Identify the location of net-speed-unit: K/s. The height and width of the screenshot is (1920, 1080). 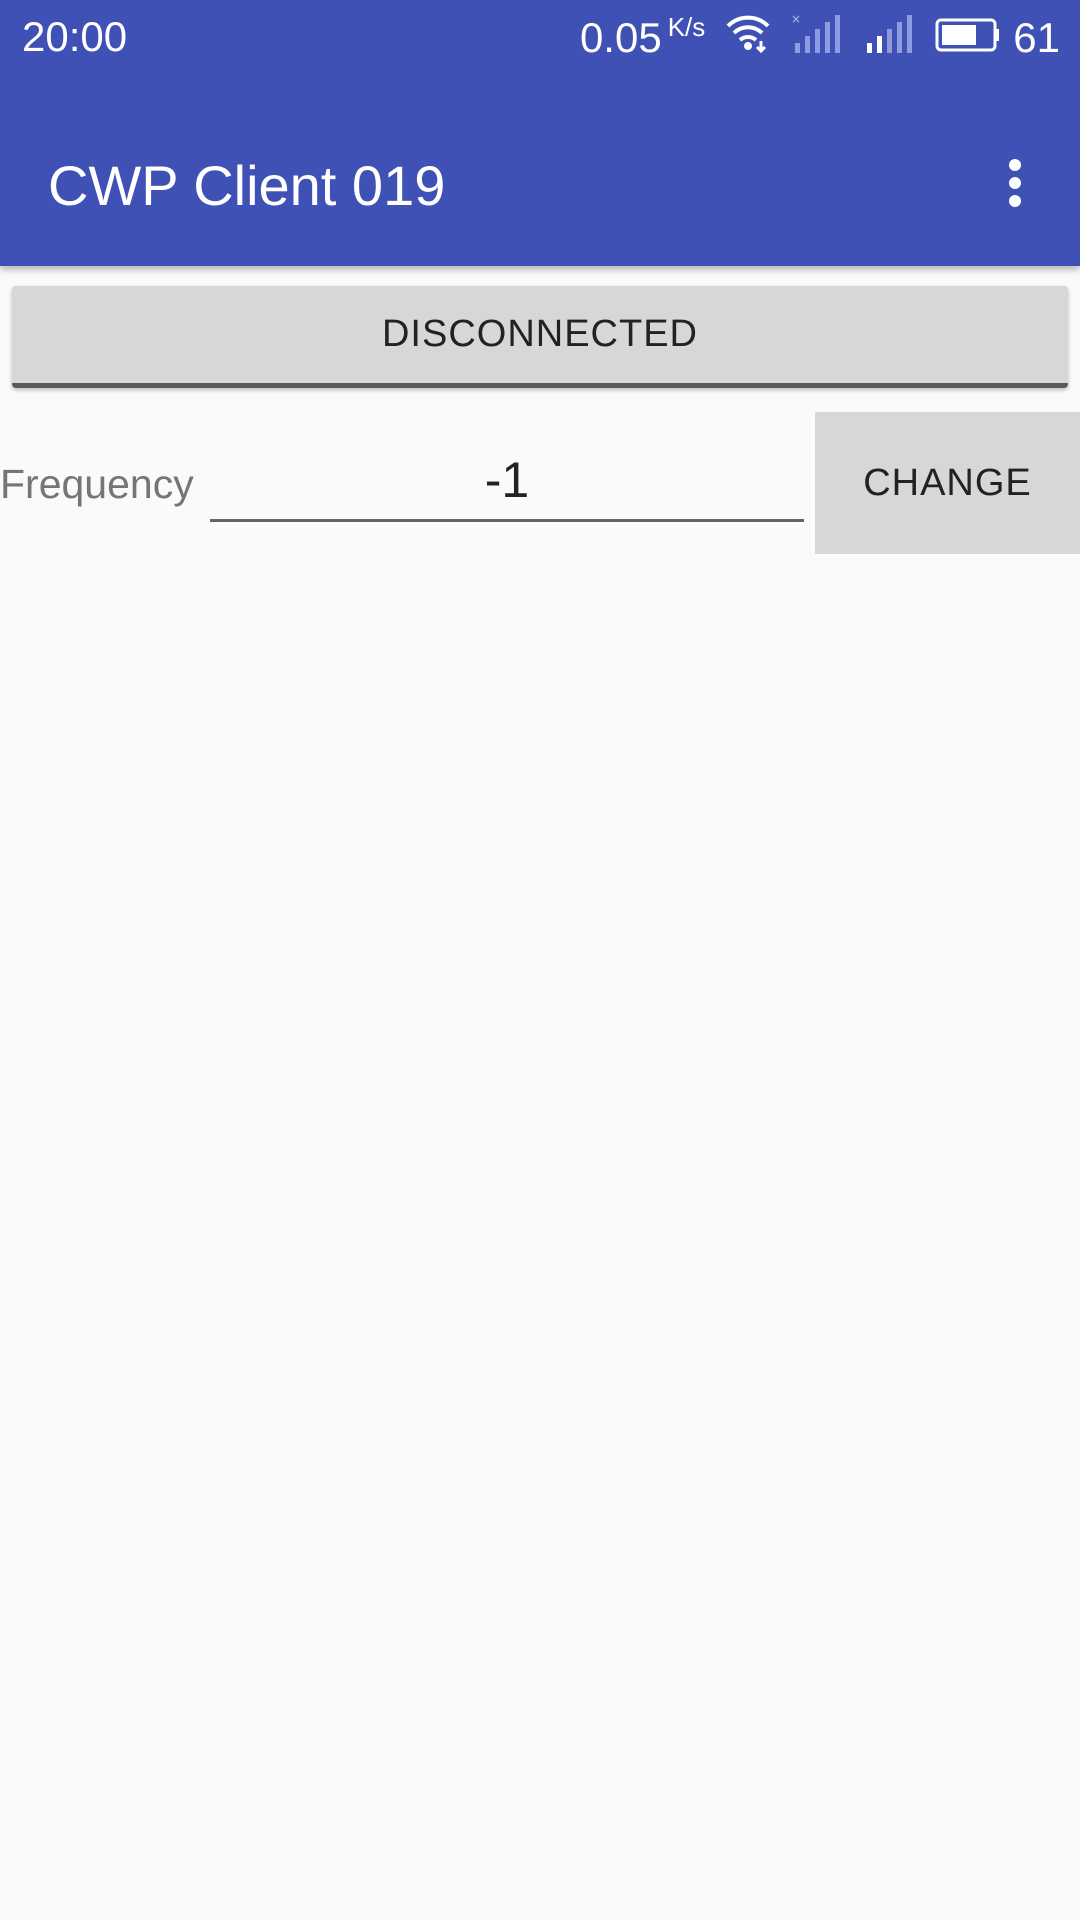
(686, 27).